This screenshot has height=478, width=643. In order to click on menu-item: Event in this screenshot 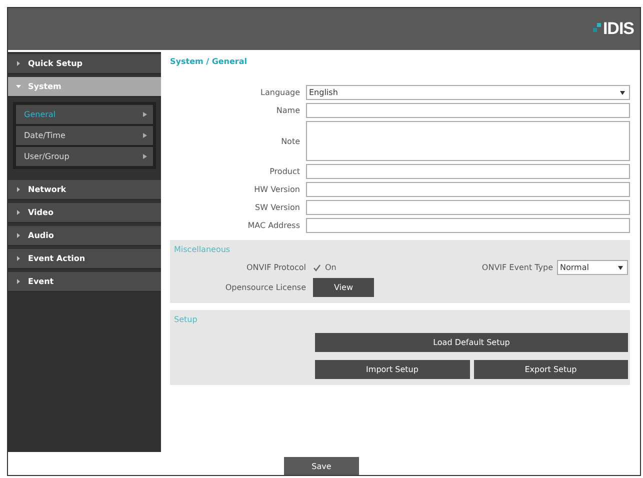, I will do `click(84, 282)`.